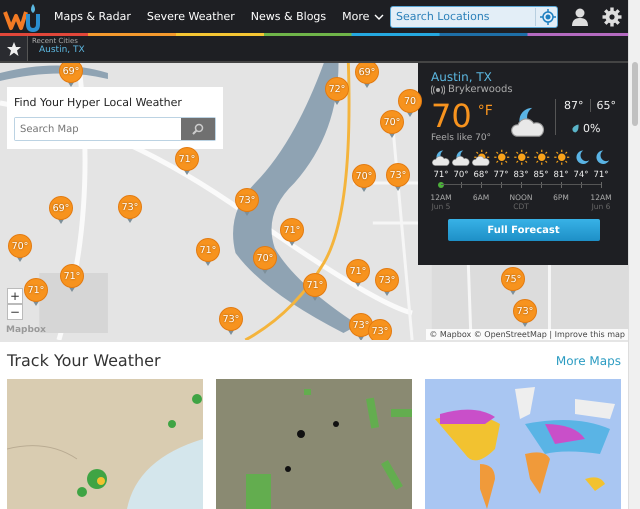  I want to click on feels-like: Feels like 70°, so click(461, 138).